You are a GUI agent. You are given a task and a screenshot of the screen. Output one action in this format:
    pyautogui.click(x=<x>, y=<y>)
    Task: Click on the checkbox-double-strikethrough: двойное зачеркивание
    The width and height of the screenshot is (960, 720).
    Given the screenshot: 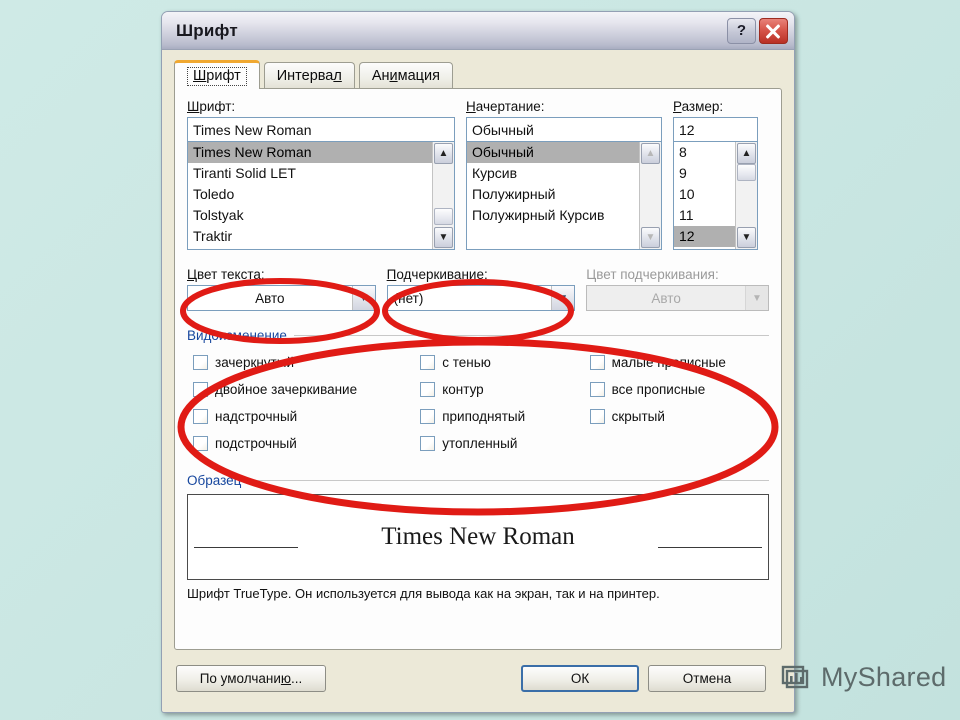 What is the action you would take?
    pyautogui.click(x=306, y=389)
    